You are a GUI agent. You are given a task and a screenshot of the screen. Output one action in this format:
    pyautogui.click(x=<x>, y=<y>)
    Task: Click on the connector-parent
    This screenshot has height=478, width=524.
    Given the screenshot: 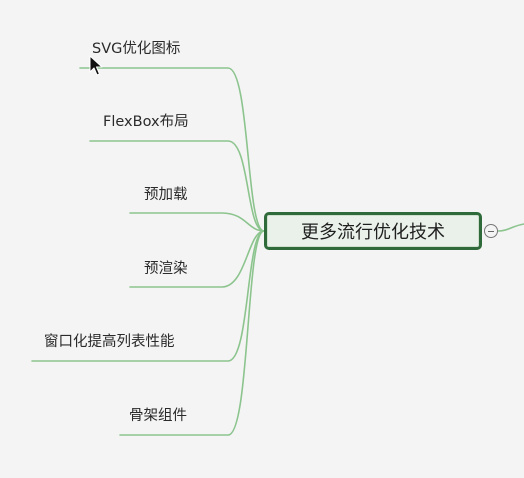 What is the action you would take?
    pyautogui.click(x=510, y=227)
    